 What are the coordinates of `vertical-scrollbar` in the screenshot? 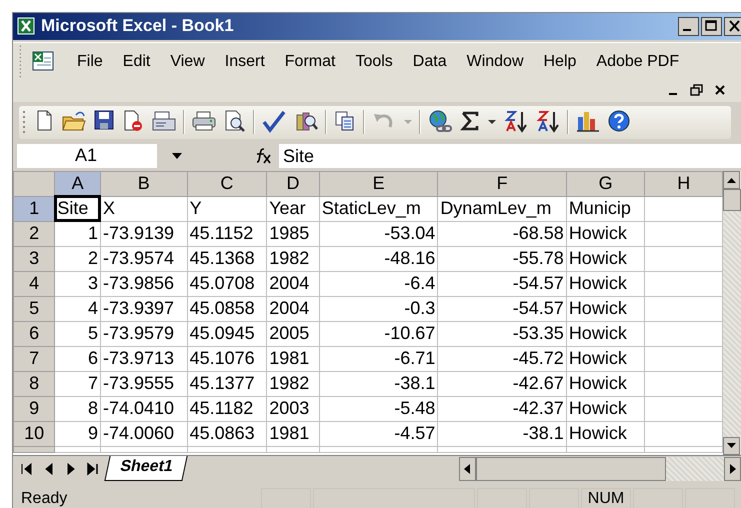 It's located at (732, 312).